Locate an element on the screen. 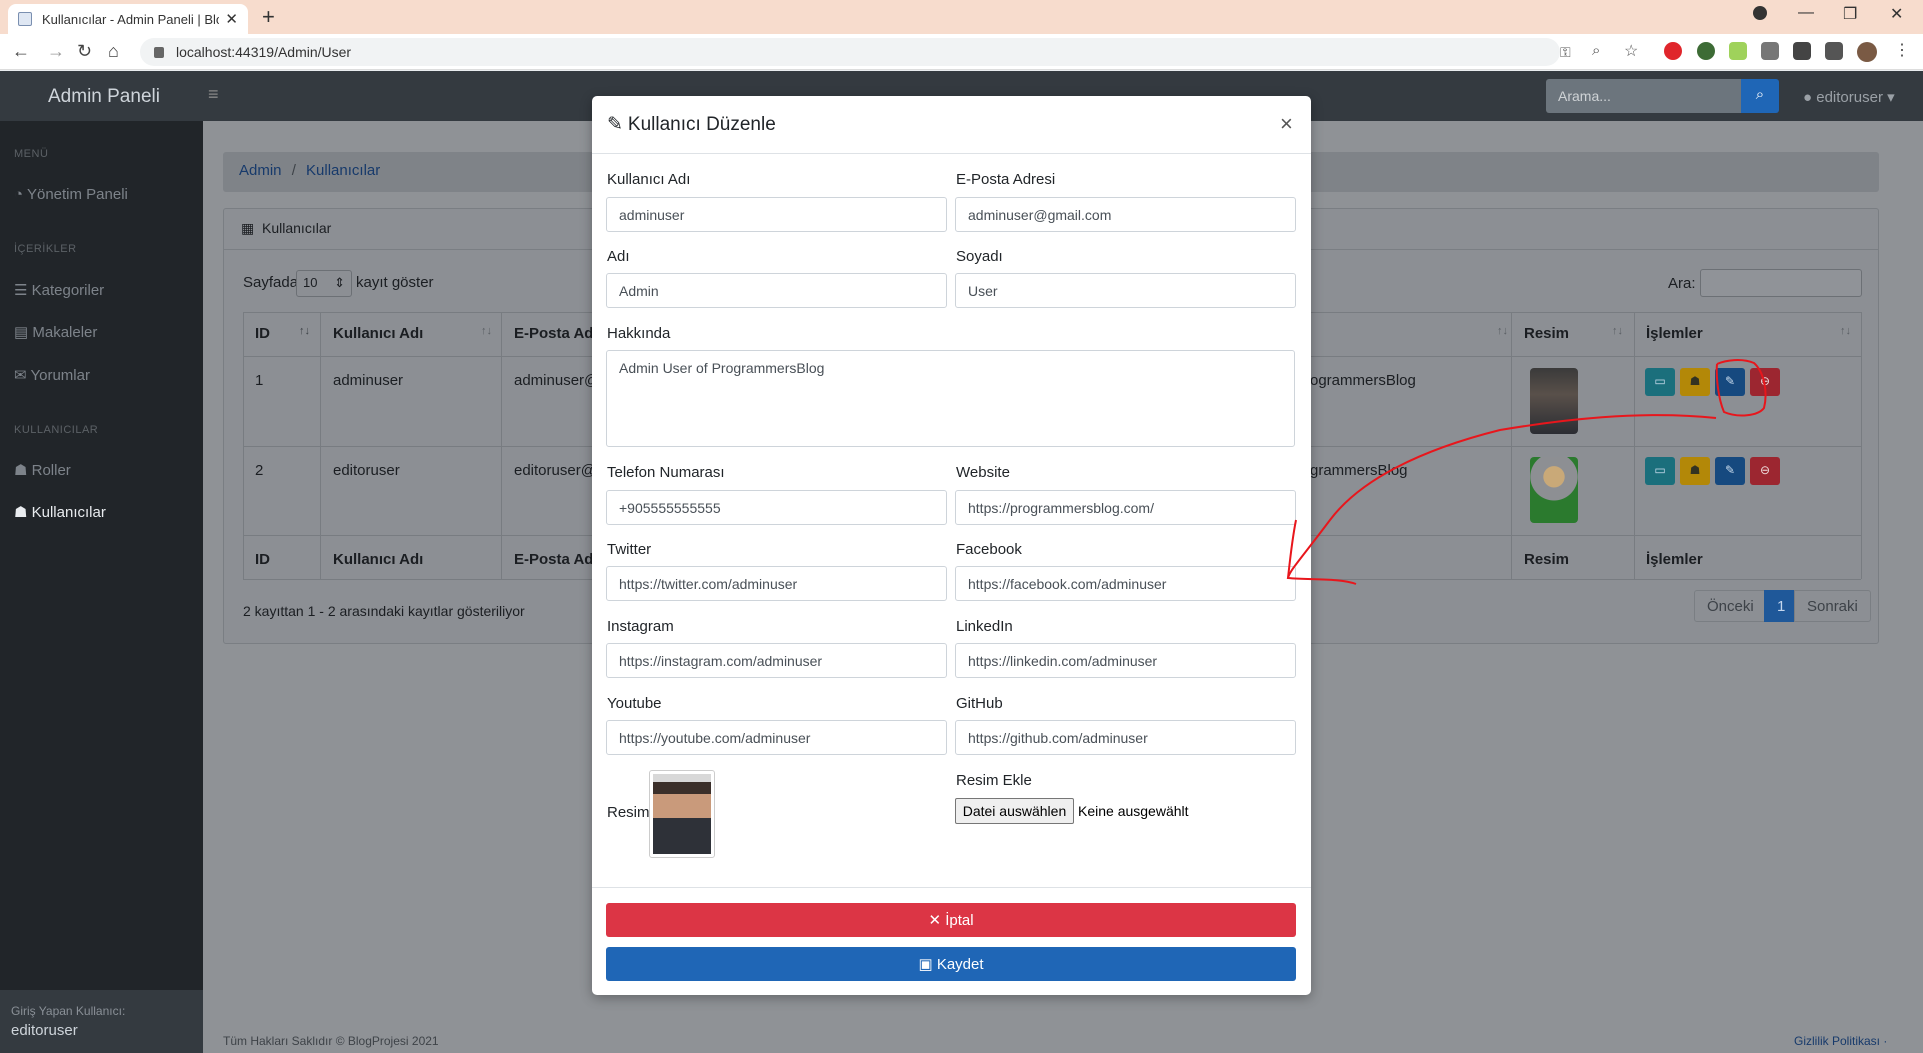 The width and height of the screenshot is (1923, 1053). key-icon: ⚿ is located at coordinates (1565, 52).